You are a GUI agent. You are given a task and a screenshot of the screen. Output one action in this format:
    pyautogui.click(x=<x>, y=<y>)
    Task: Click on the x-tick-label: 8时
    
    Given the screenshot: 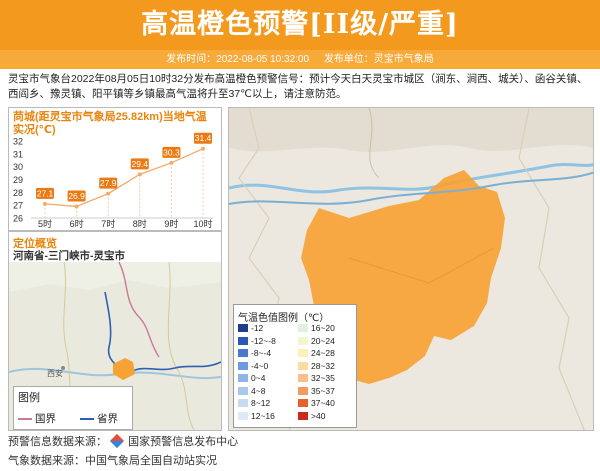 What is the action you would take?
    pyautogui.click(x=140, y=223)
    